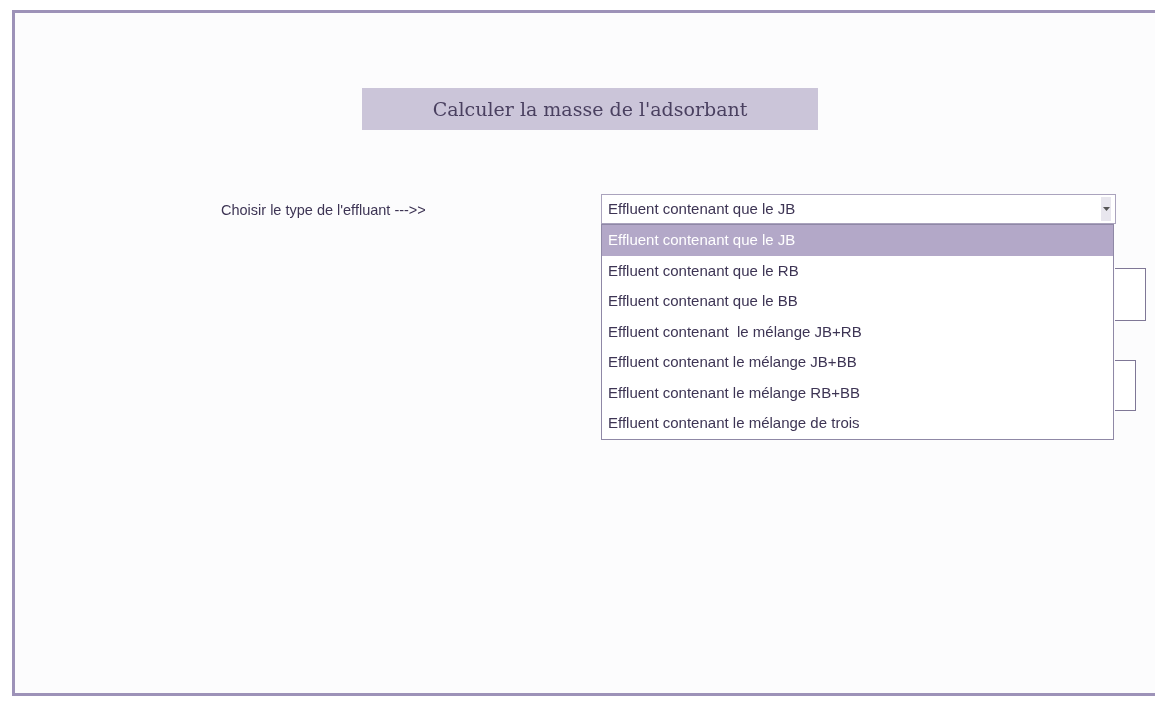 This screenshot has height=703, width=1155. What do you see at coordinates (1106, 209) in the screenshot?
I see `caret-icon` at bounding box center [1106, 209].